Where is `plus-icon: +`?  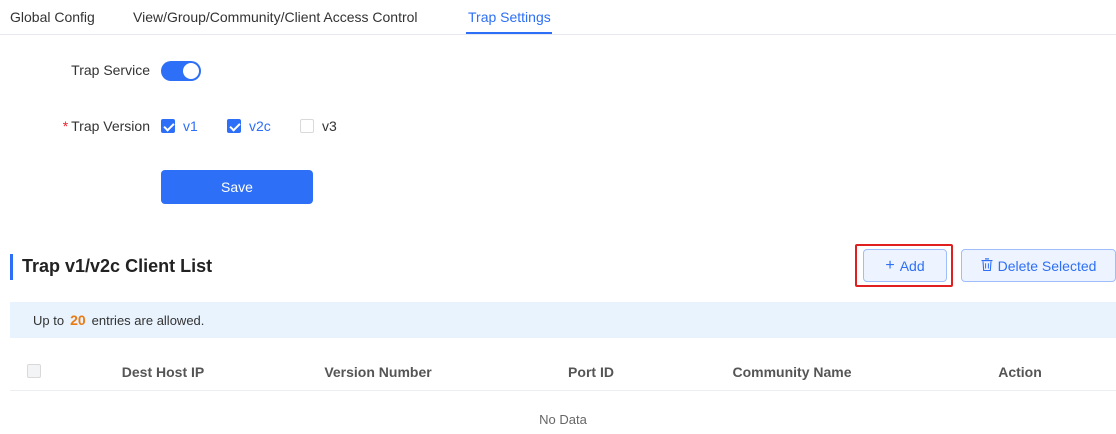 plus-icon: + is located at coordinates (890, 265).